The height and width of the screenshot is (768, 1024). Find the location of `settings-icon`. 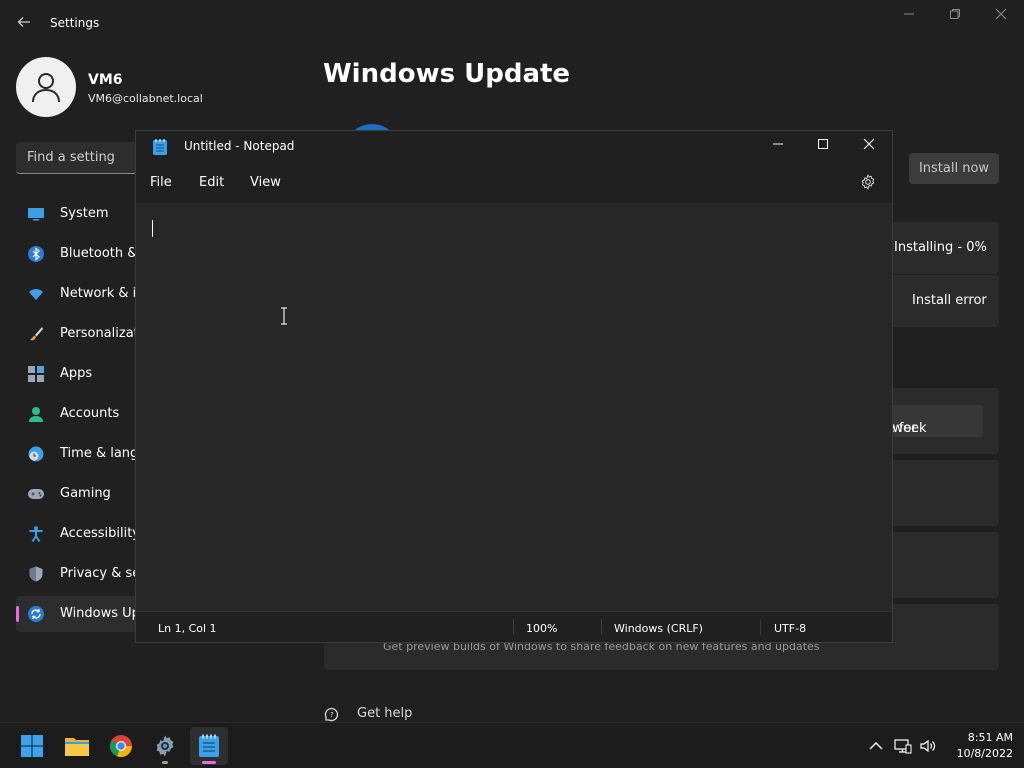

settings-icon is located at coordinates (165, 746).